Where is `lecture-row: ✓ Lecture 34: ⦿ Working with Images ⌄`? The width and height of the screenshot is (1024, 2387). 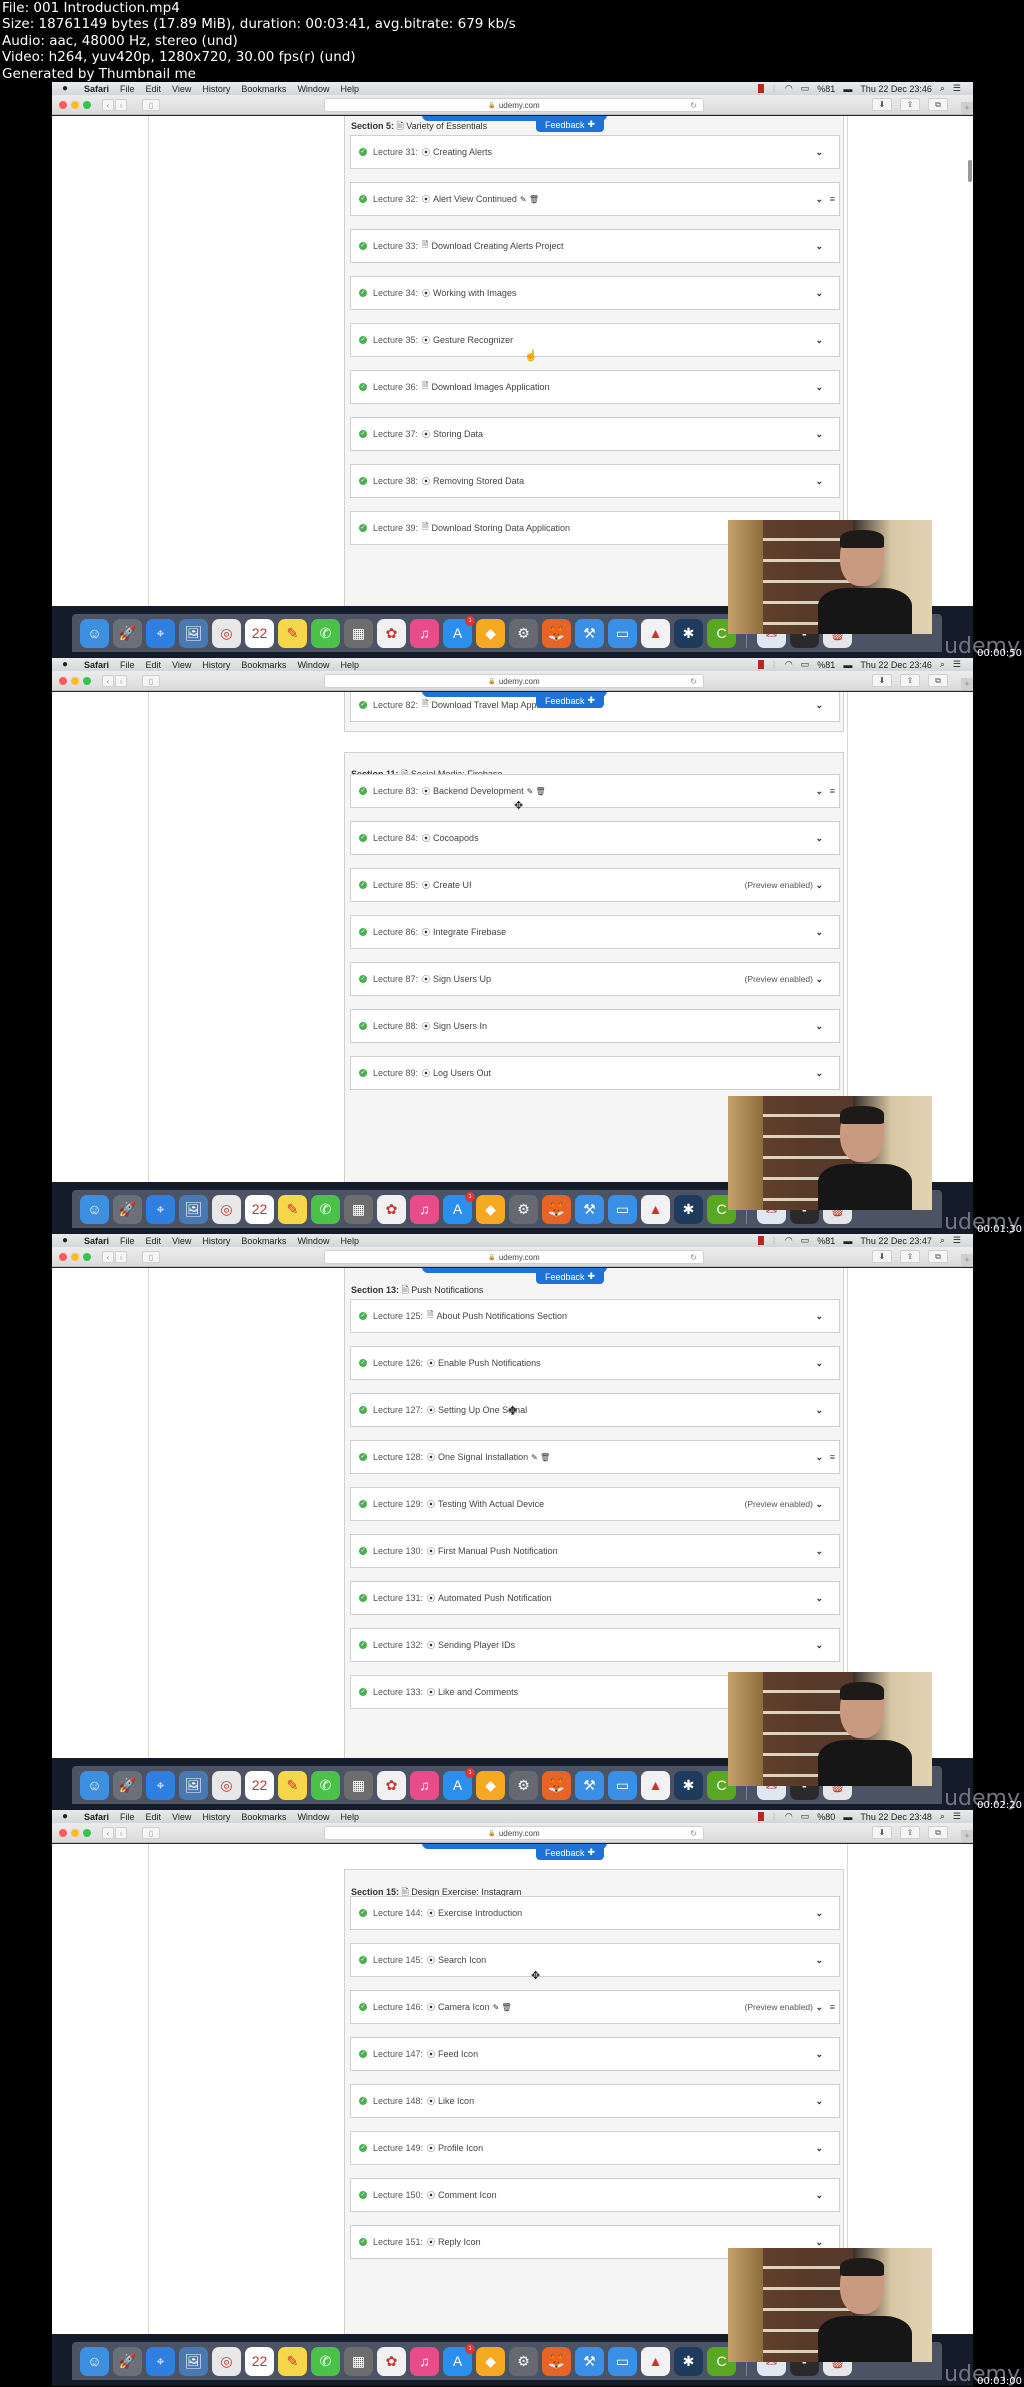 lecture-row: ✓ Lecture 34: ⦿ Working with Images ⌄ is located at coordinates (595, 293).